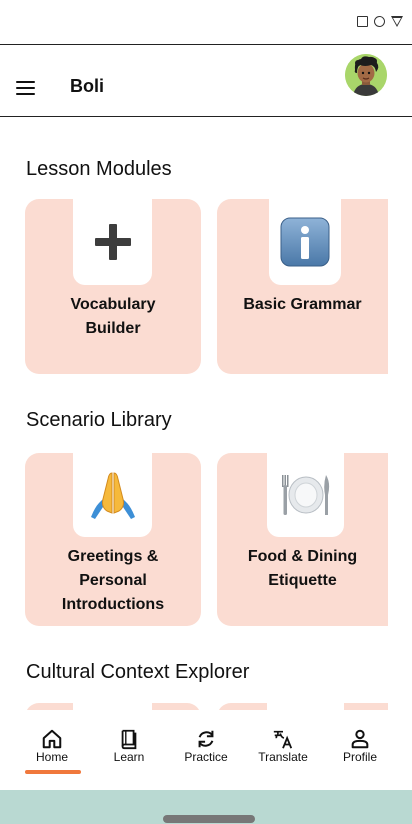  Describe the element at coordinates (129, 757) in the screenshot. I see `nav-label-learn: Learn` at that location.